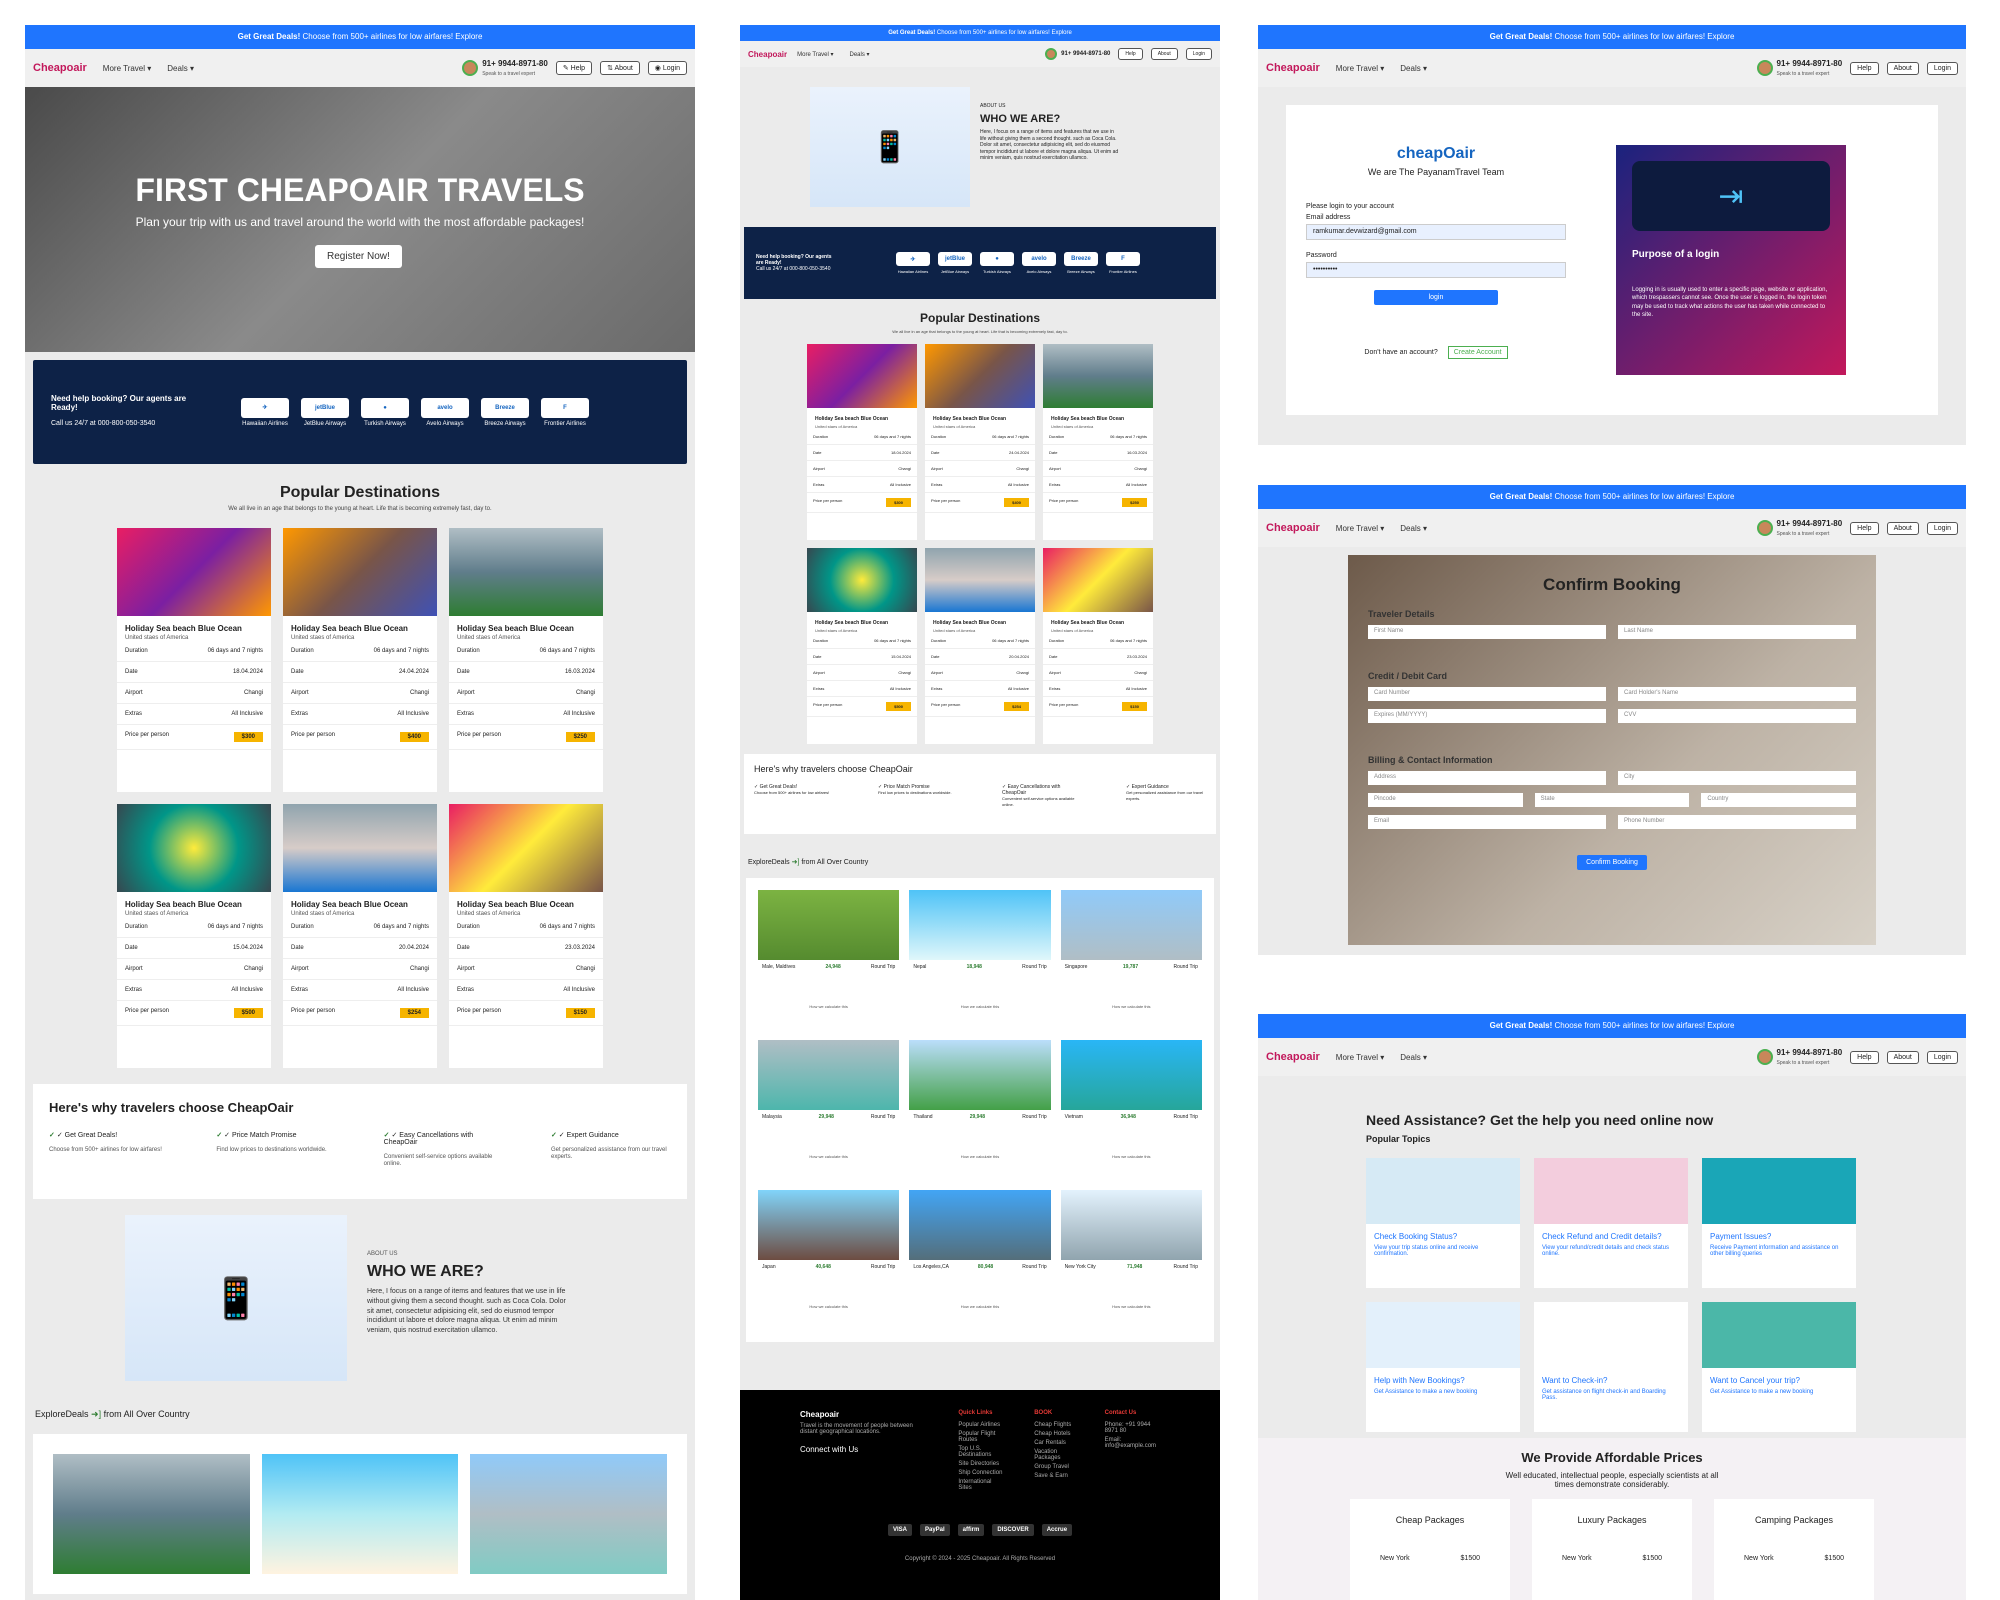 This screenshot has height=1600, width=2000. Describe the element at coordinates (1487, 778) in the screenshot. I see `address-input: Address` at that location.